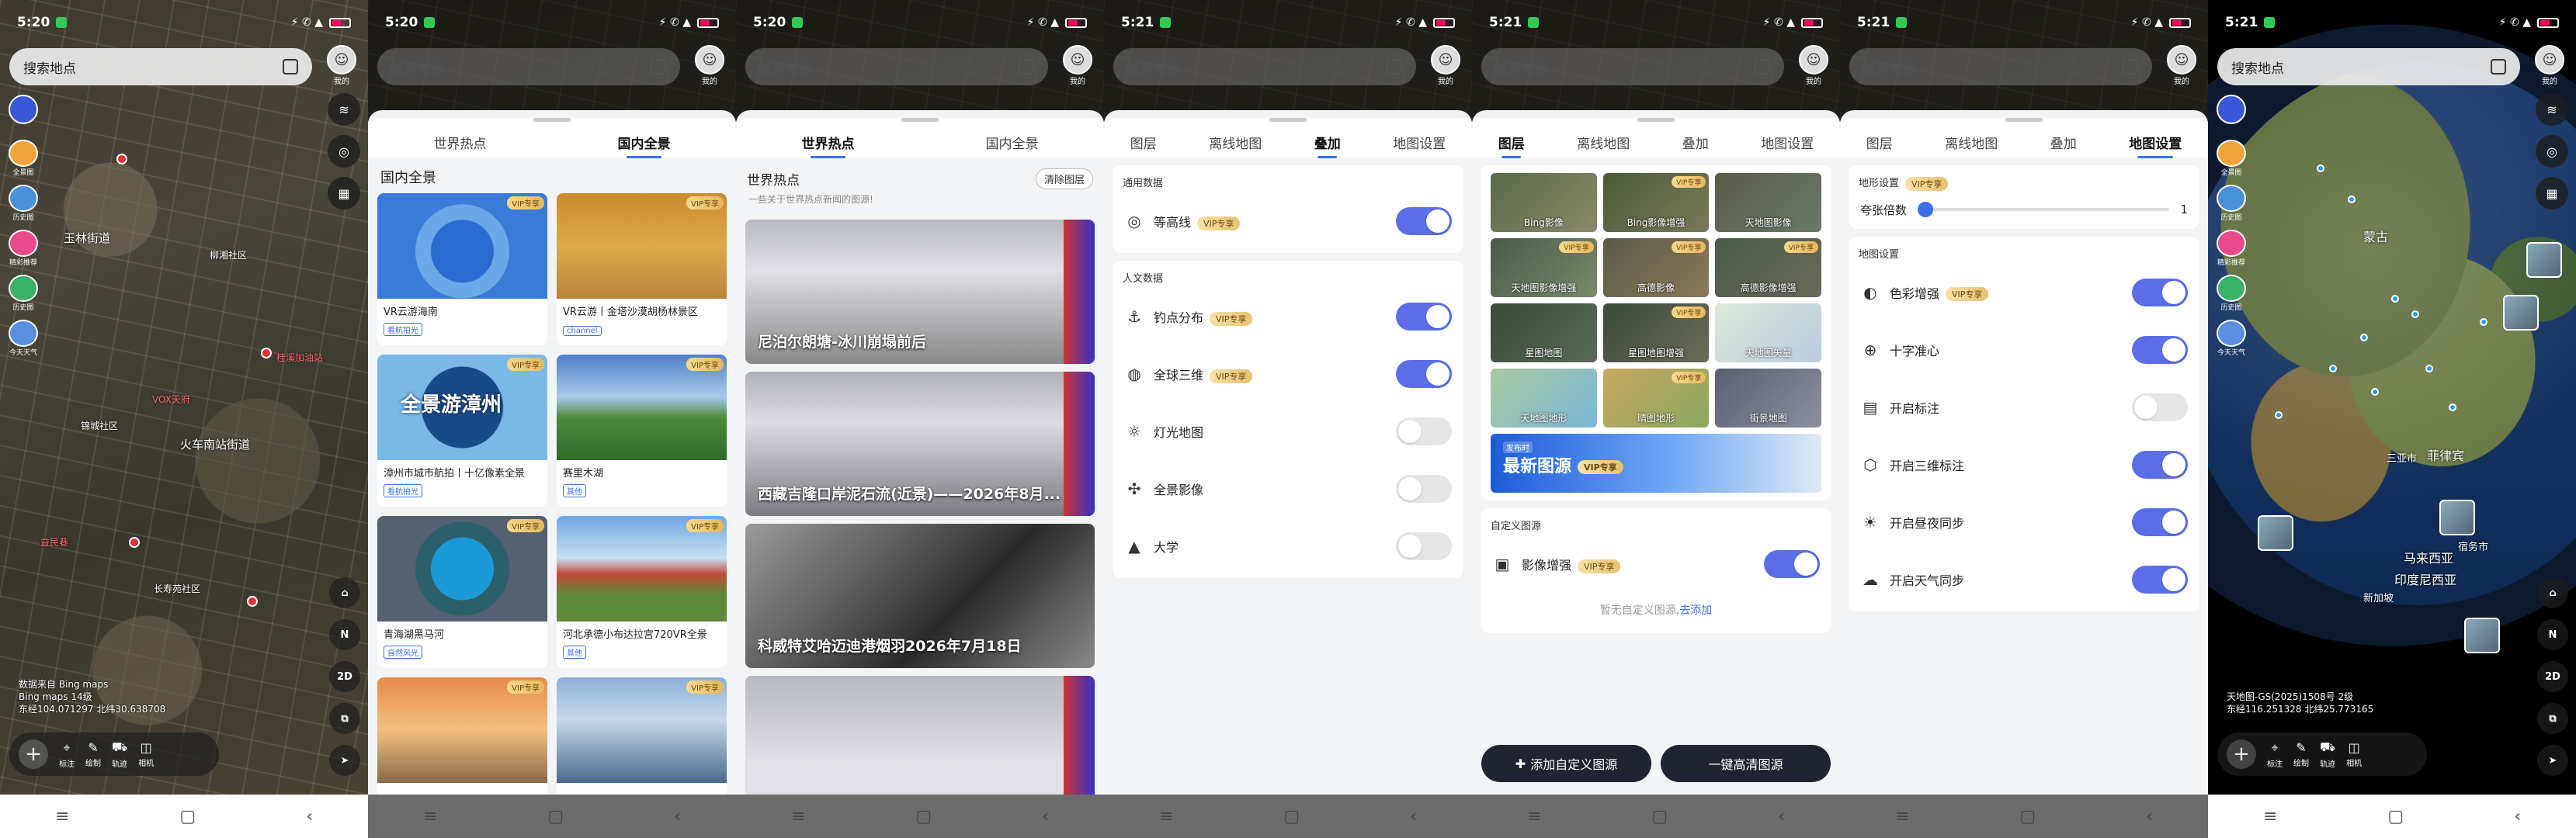 The image size is (2576, 838). I want to click on layer-option: 天地图地形, so click(1544, 398).